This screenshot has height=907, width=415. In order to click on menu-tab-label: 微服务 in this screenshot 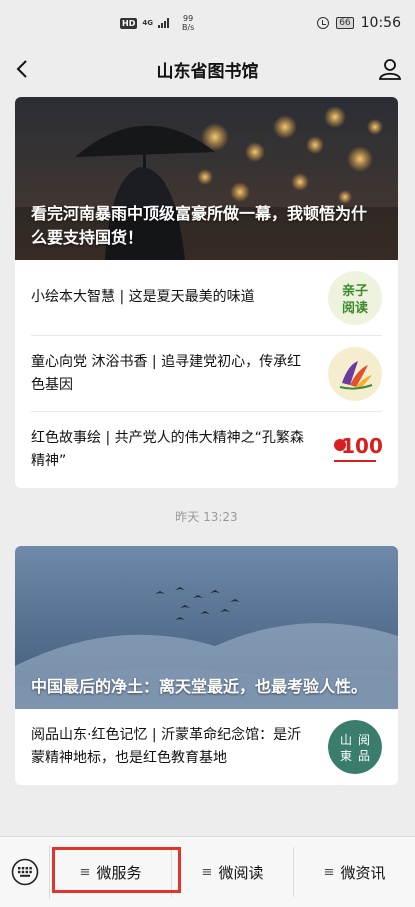, I will do `click(119, 872)`.